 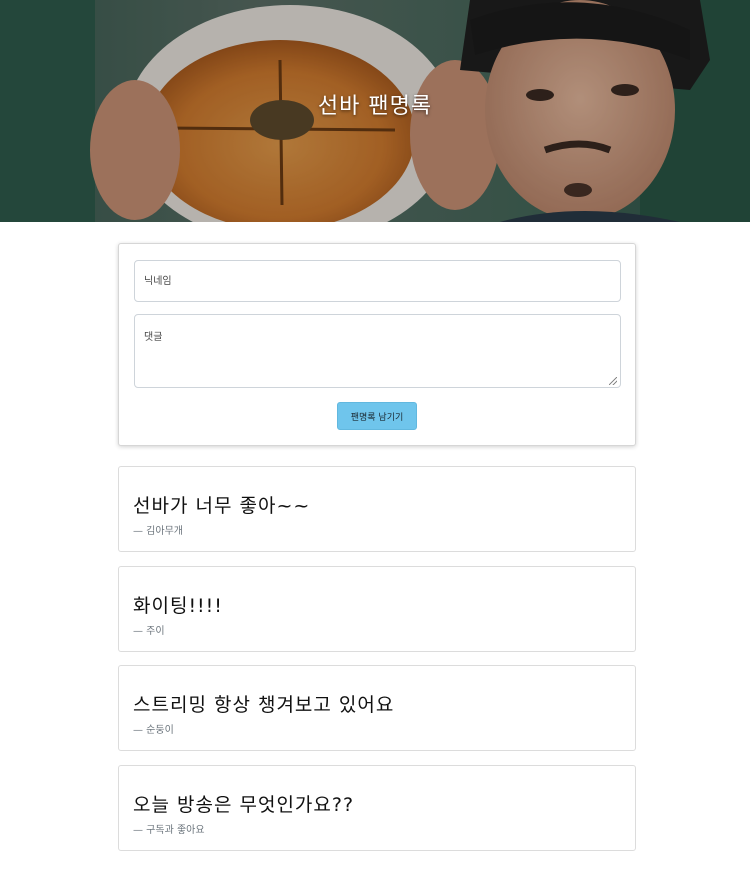 I want to click on comment-text: 스트리밍 항상 챙겨보고 있어요, so click(x=264, y=705).